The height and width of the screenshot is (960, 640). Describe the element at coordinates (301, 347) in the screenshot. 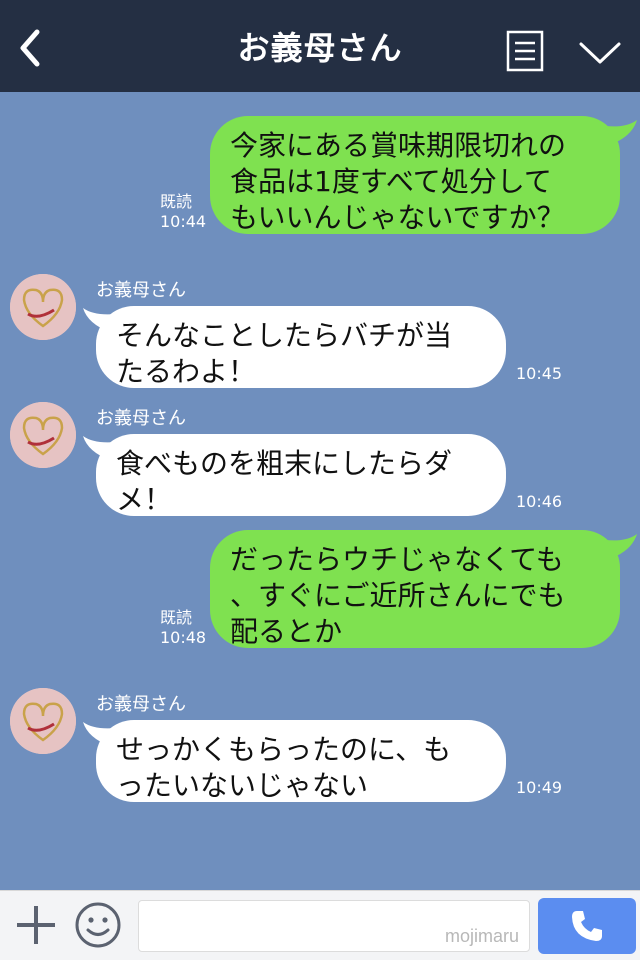

I see `message-bubble-received: そんなことしたらバチが当 たるわよ！` at that location.